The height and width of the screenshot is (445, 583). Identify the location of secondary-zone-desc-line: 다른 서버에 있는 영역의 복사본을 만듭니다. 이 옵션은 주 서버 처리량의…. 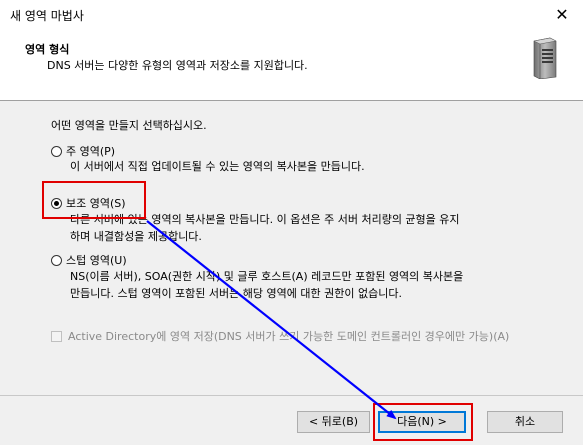
(265, 219).